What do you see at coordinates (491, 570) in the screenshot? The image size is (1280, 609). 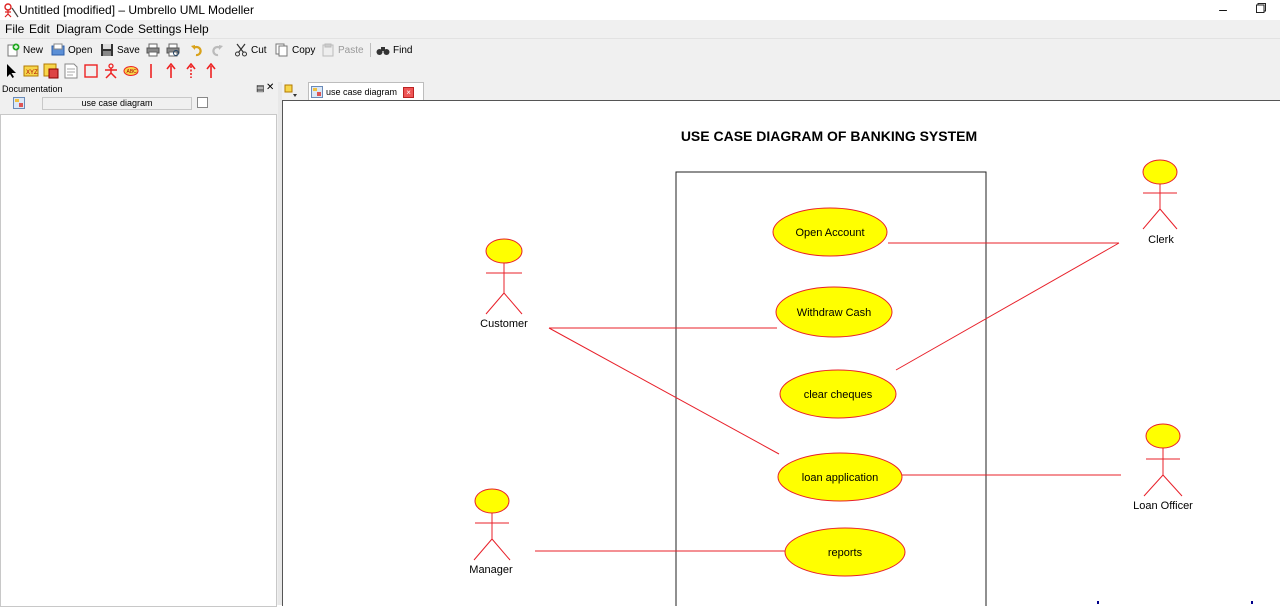 I see `actor-label: Manager` at bounding box center [491, 570].